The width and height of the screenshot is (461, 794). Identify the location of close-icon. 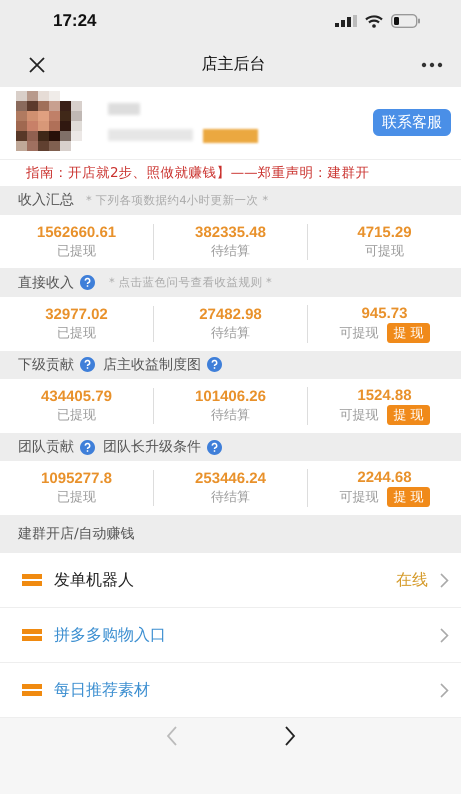
(37, 65).